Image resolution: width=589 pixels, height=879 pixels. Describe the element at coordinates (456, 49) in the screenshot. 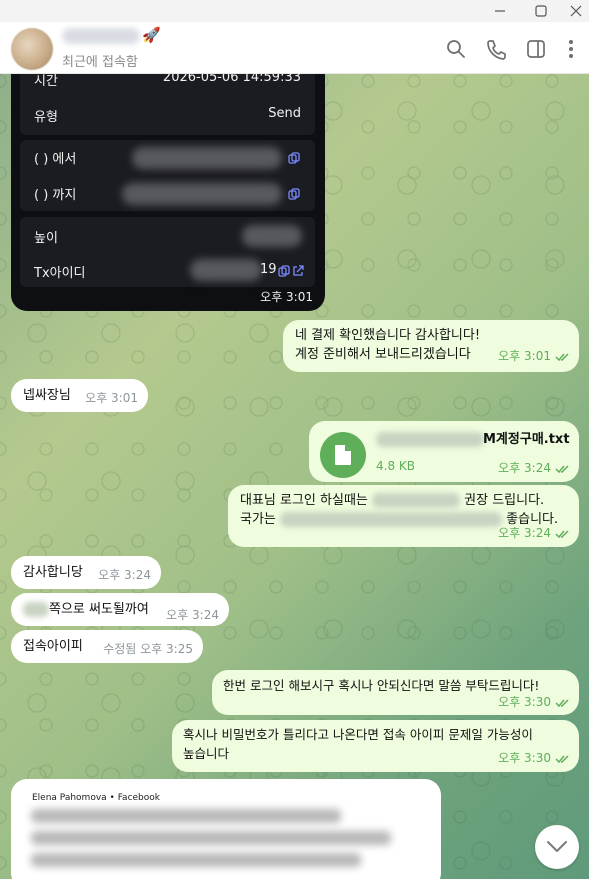

I see `search-icon` at that location.